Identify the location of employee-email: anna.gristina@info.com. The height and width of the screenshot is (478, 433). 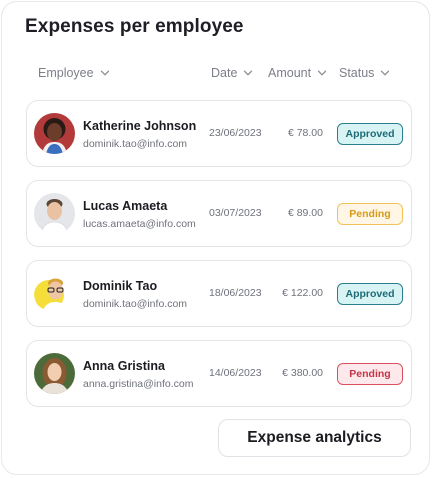
(138, 384).